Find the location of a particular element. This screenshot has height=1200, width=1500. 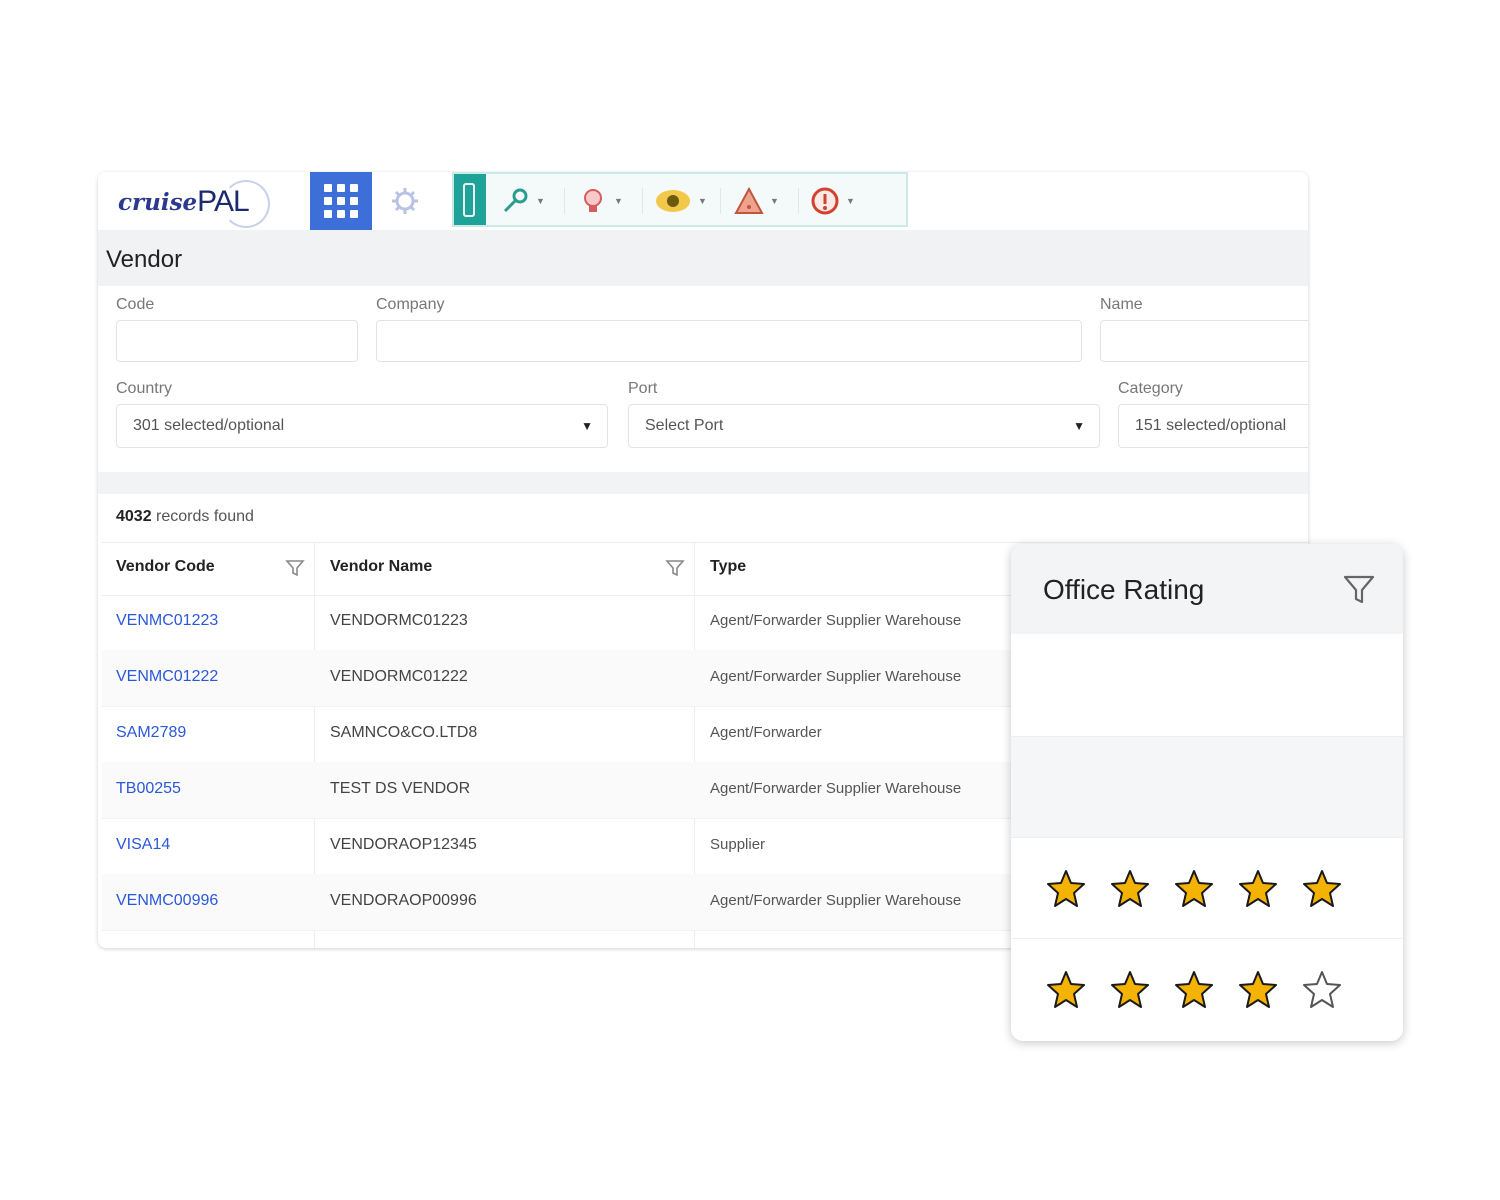

cruisepal-logo: cruise PAL is located at coordinates (194, 204).